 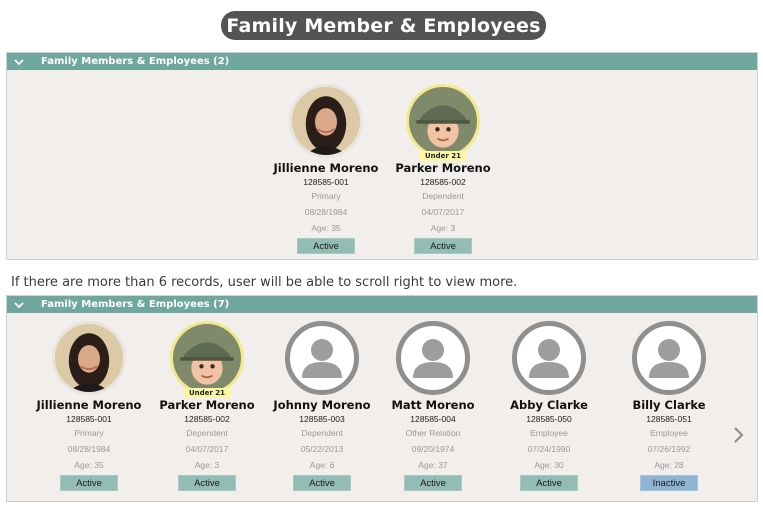 I want to click on member-dob: 07/26/1992, so click(x=669, y=449).